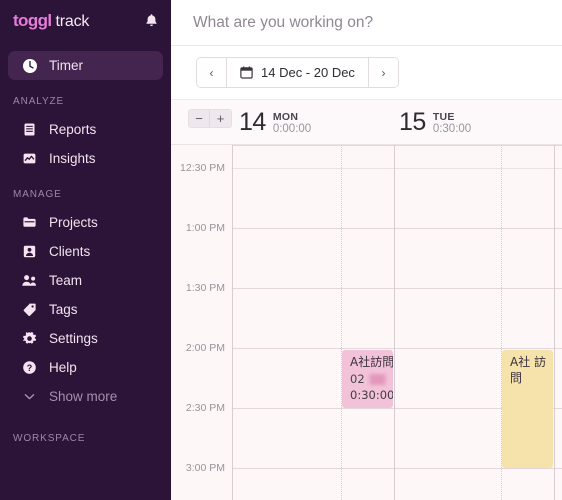 Image resolution: width=562 pixels, height=500 pixels. I want to click on day-total-mon: 0:00:00, so click(292, 129).